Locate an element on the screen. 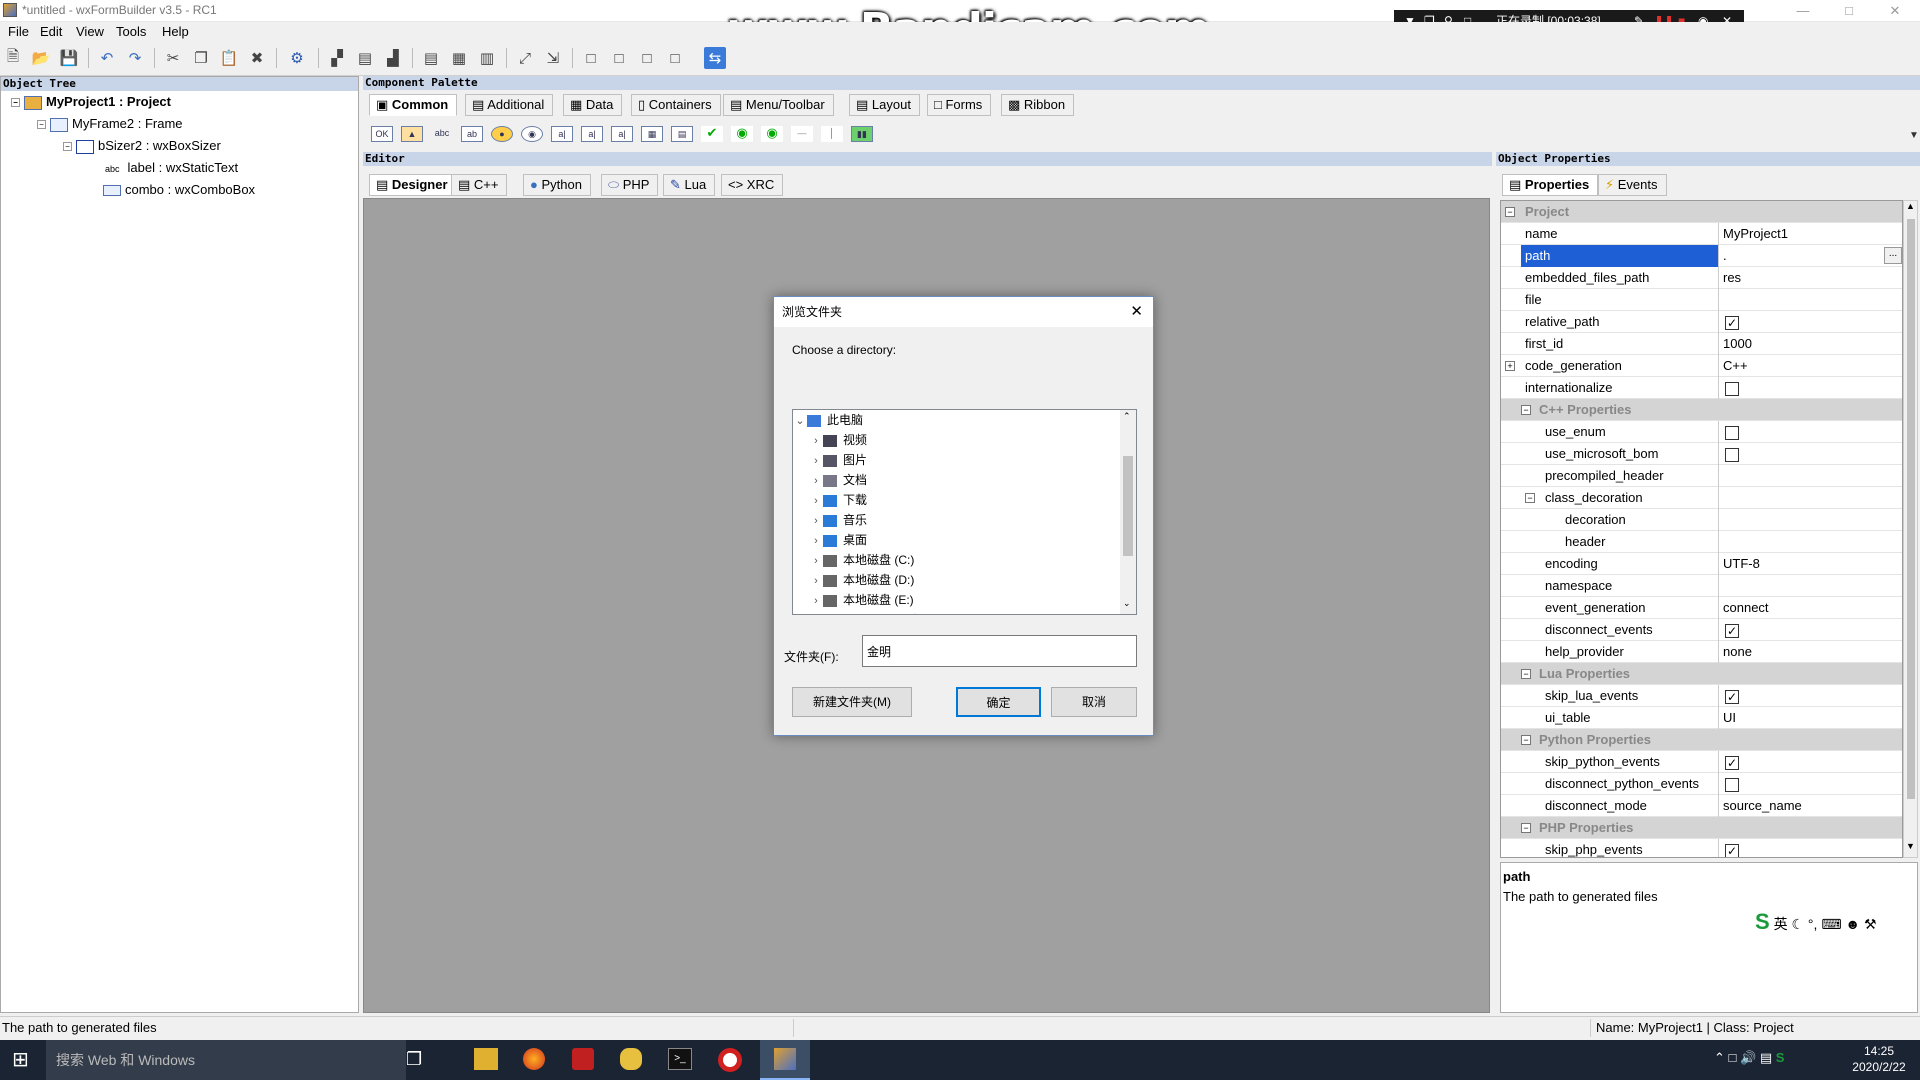  property-row: + code_generation C++ is located at coordinates (1701, 366).